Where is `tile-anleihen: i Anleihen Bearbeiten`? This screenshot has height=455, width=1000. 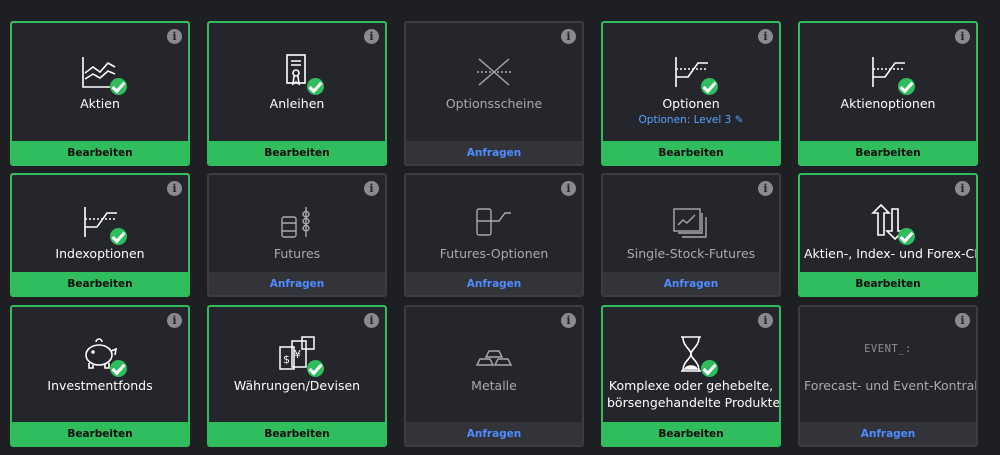
tile-anleihen: i Anleihen Bearbeiten is located at coordinates (297, 93).